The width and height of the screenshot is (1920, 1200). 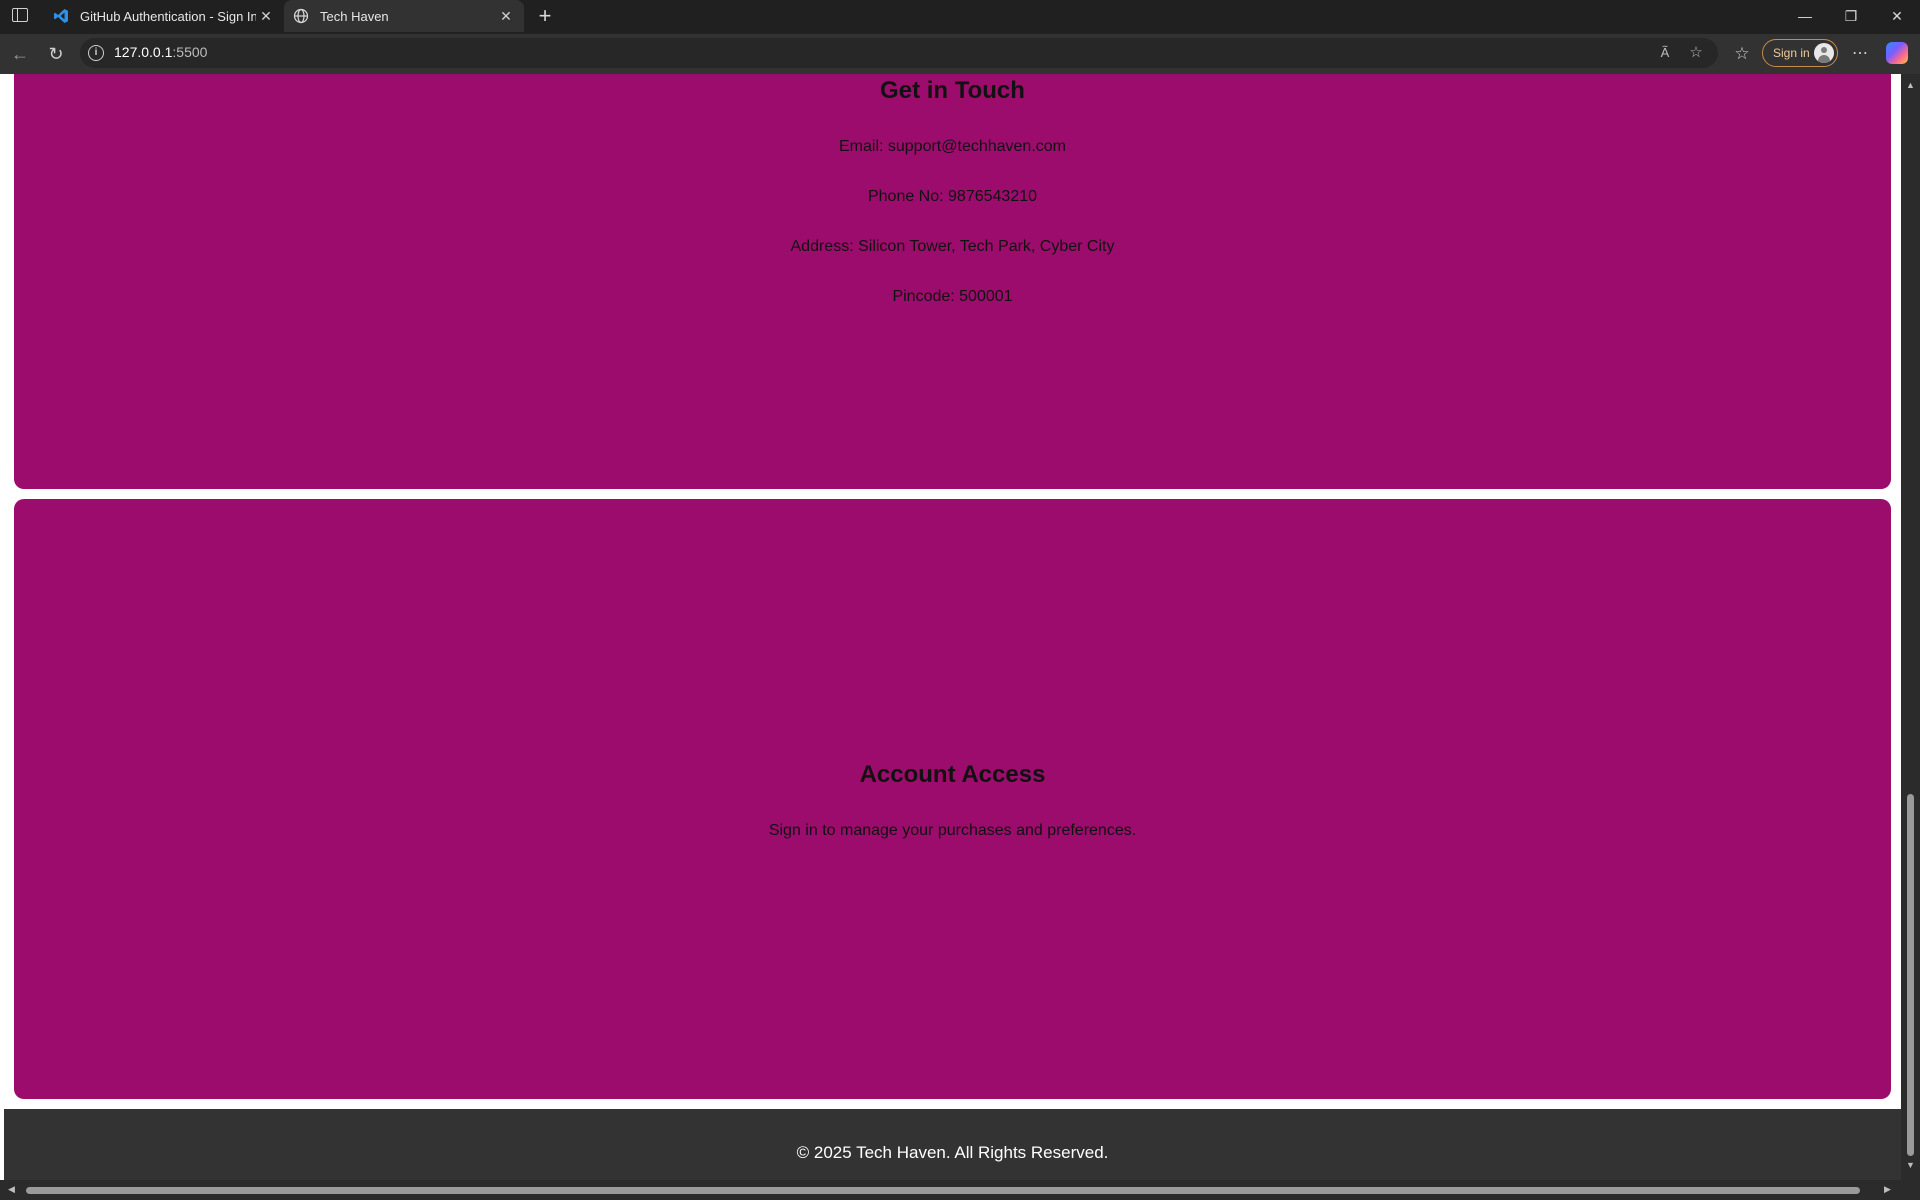 I want to click on scroll-up-icon: ▲, so click(x=1910, y=85).